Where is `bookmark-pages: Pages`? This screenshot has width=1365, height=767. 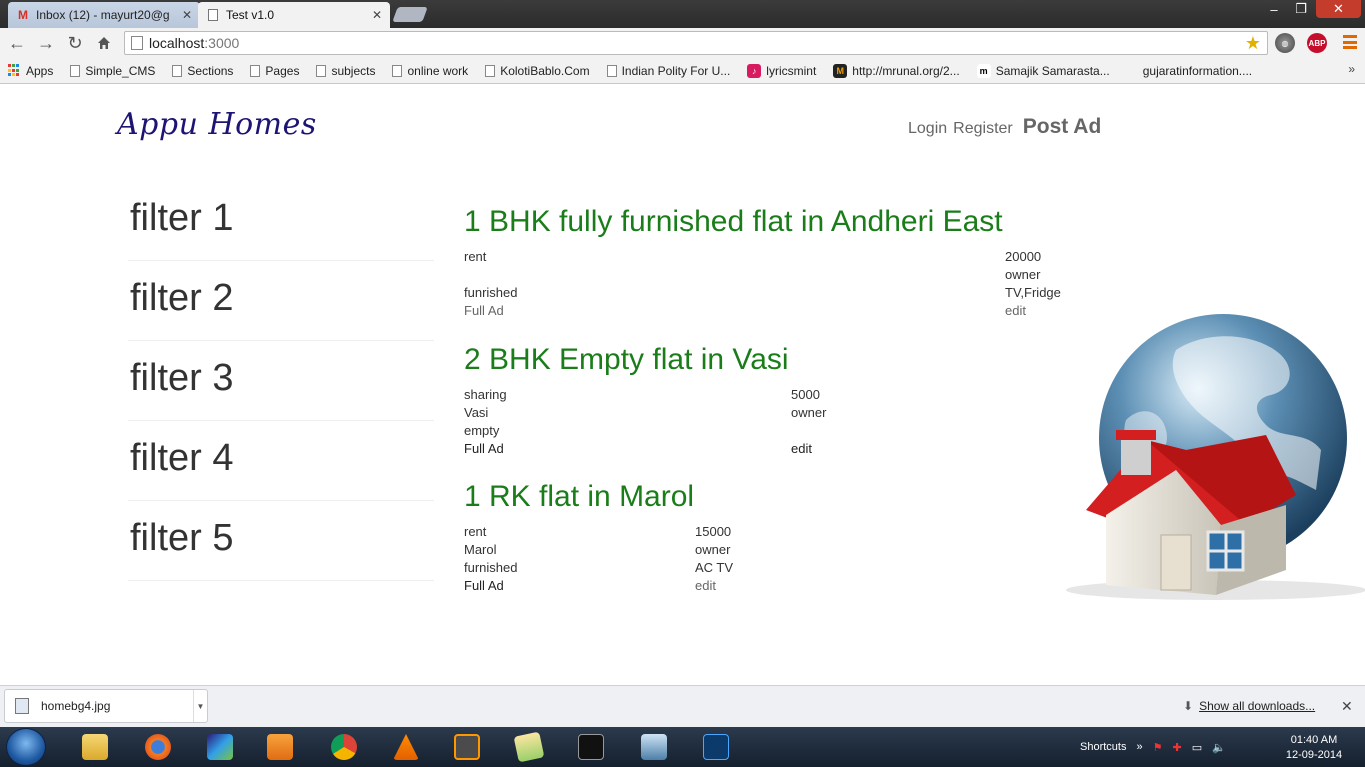 bookmark-pages: Pages is located at coordinates (274, 71).